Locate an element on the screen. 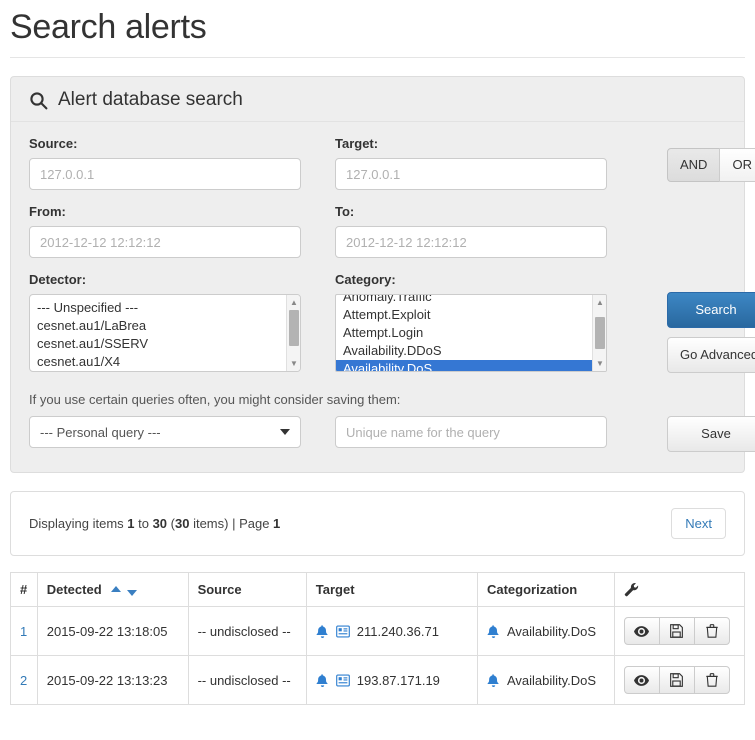 Image resolution: width=755 pixels, height=740 pixels. target-input is located at coordinates (471, 174).